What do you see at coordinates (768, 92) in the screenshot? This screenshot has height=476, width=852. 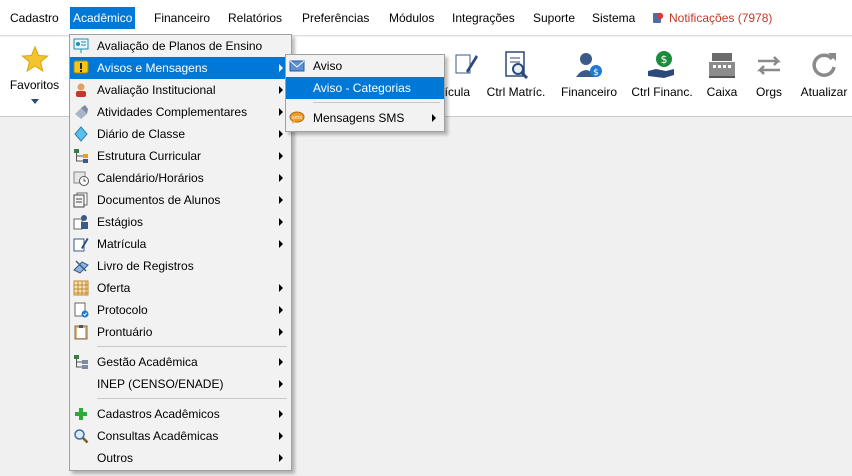 I see `orgs-label: Orgs` at bounding box center [768, 92].